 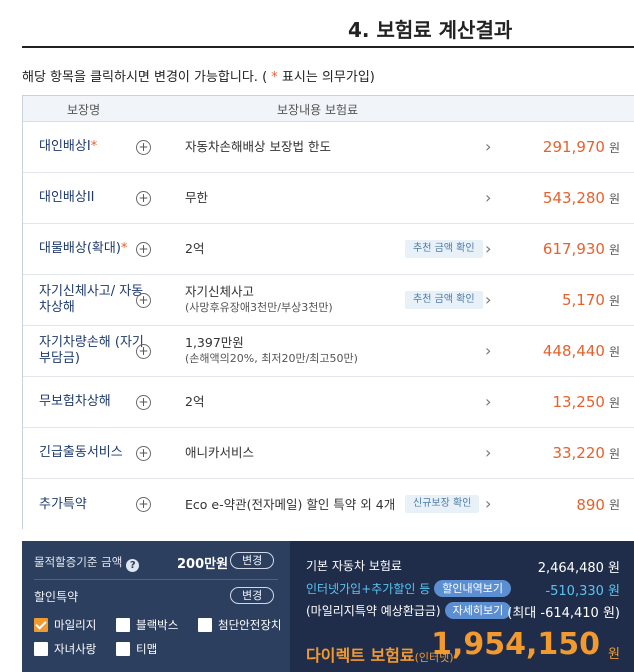 What do you see at coordinates (196, 198) in the screenshot?
I see `coverage-detail: 무한` at bounding box center [196, 198].